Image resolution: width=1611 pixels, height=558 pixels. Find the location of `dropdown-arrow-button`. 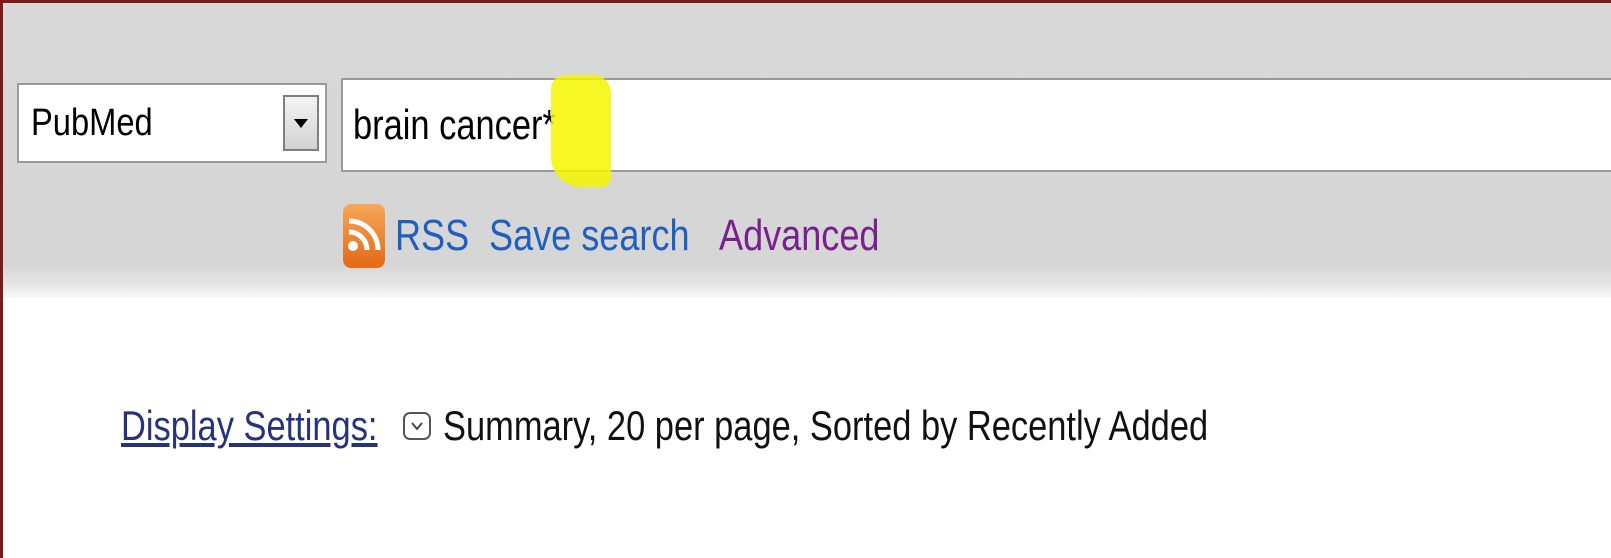

dropdown-arrow-button is located at coordinates (301, 123).